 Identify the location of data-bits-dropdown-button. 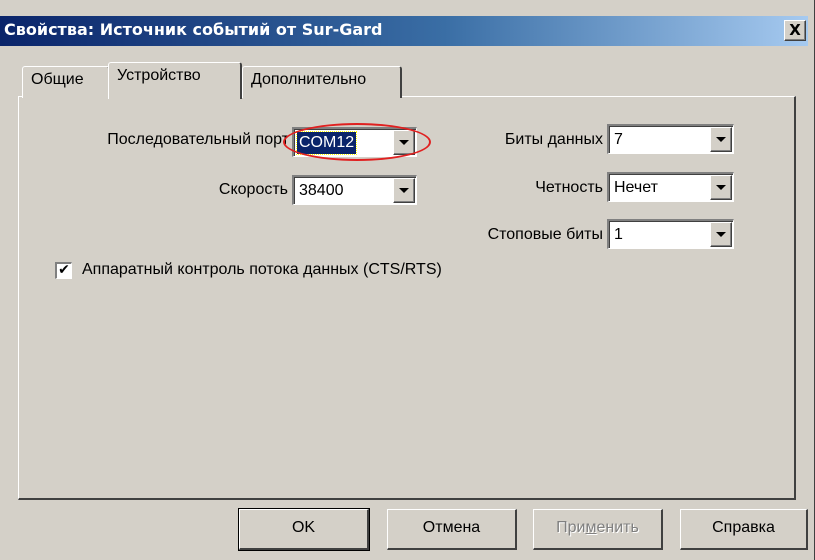
(721, 139).